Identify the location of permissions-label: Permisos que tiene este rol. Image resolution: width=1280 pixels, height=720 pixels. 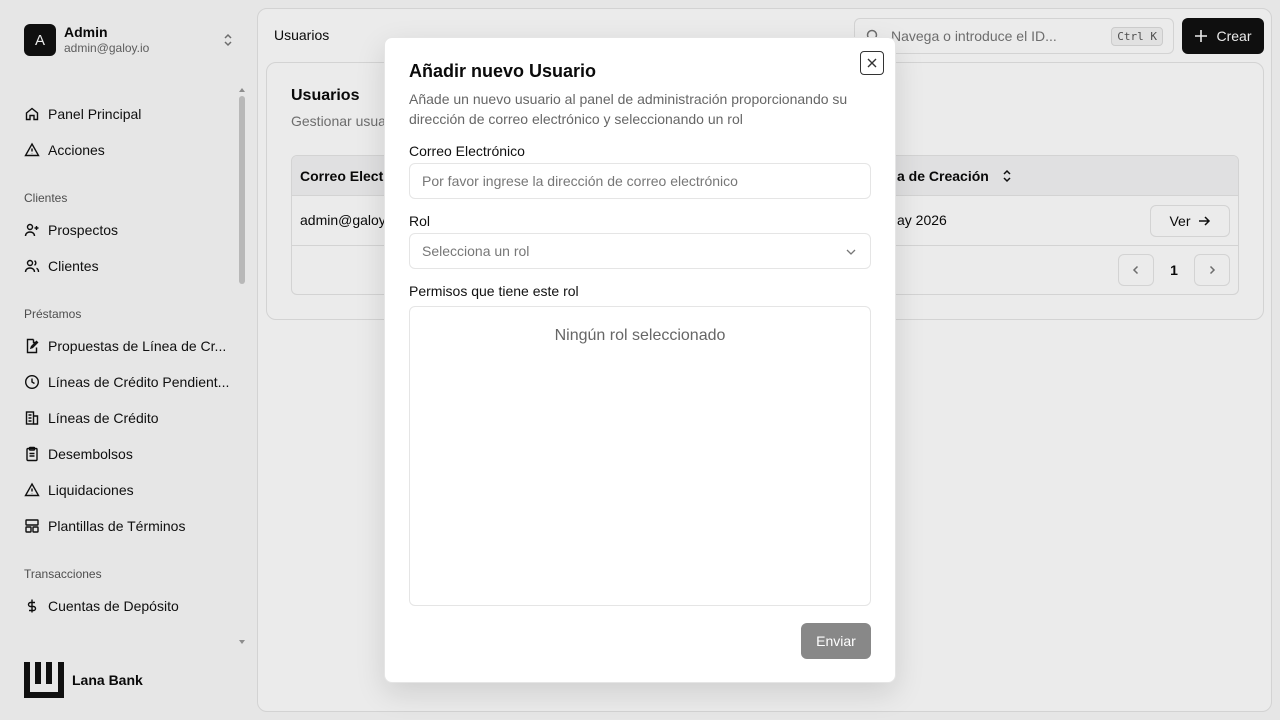
(494, 291).